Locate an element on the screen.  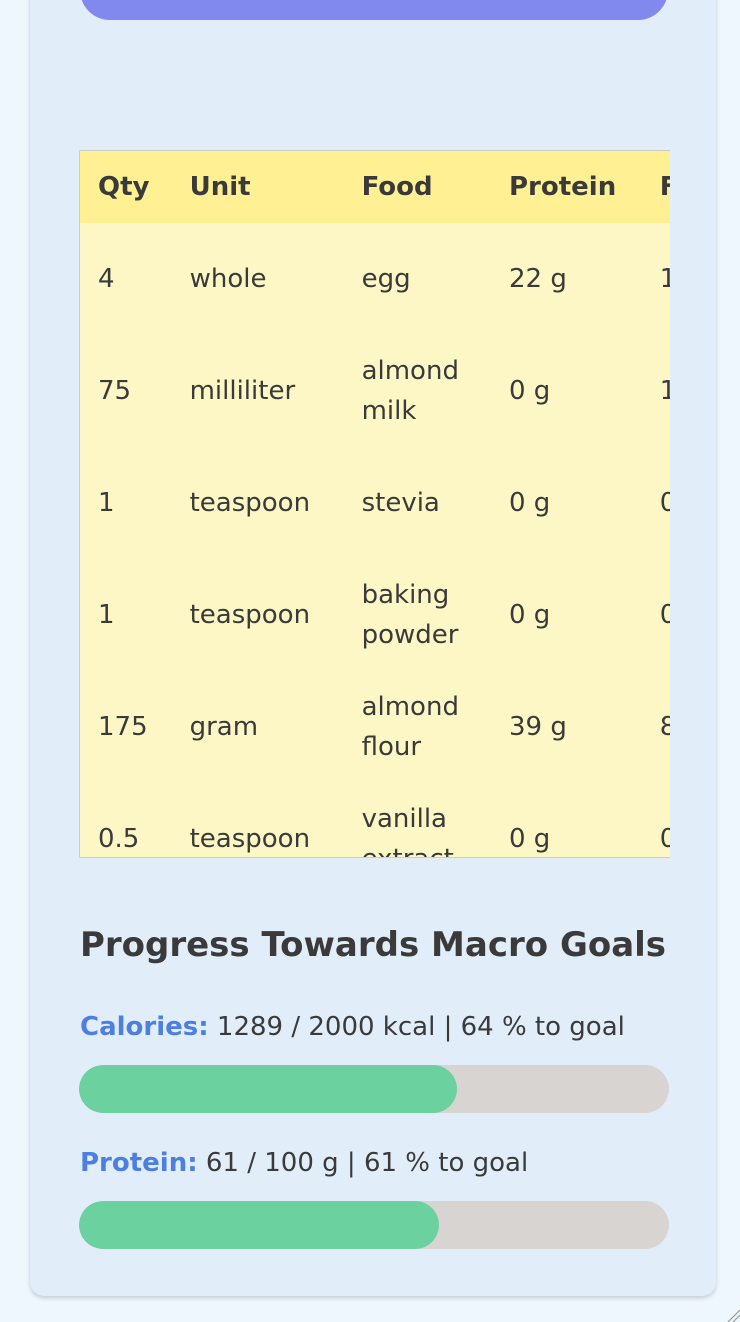
header-fat: Fat is located at coordinates (656, 187).